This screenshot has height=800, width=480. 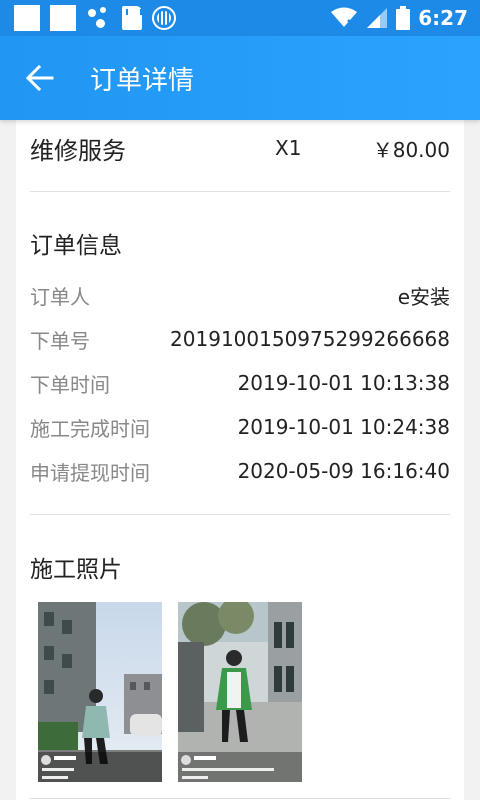 I want to click on service-price: ￥80.00, so click(x=411, y=149).